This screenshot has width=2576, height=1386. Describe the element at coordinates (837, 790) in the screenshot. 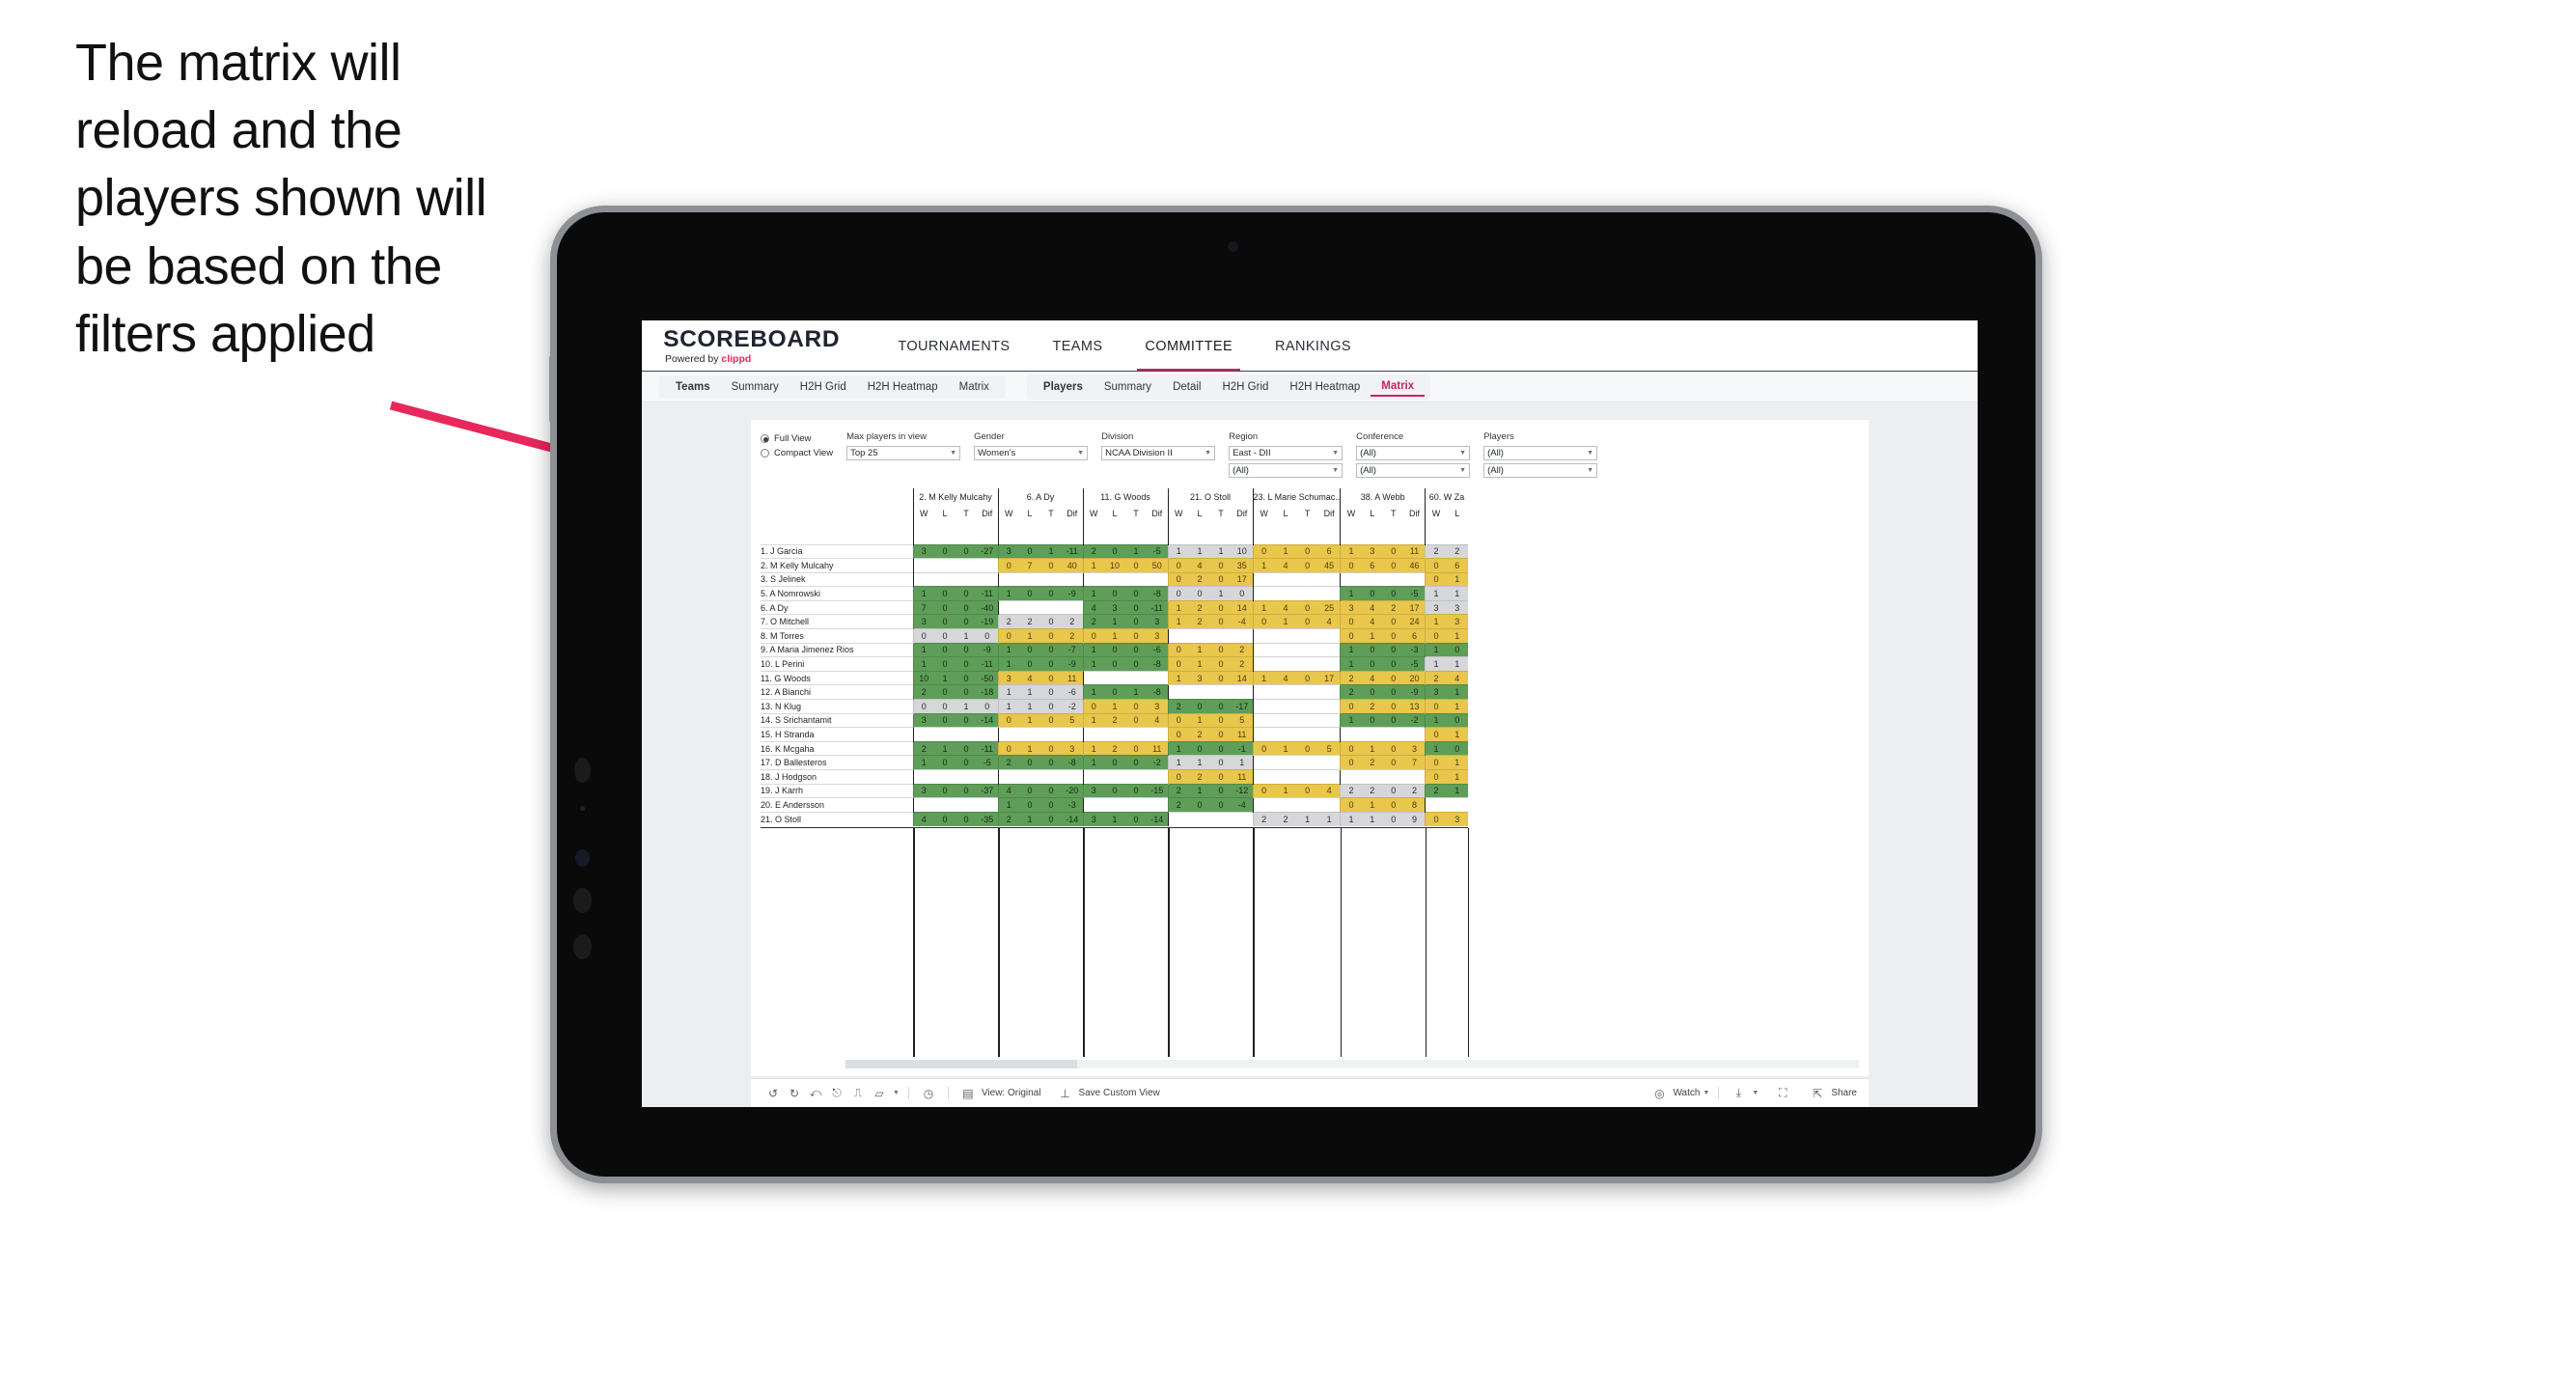

I see `matrix-row-player-label: 19. J Karrh` at that location.